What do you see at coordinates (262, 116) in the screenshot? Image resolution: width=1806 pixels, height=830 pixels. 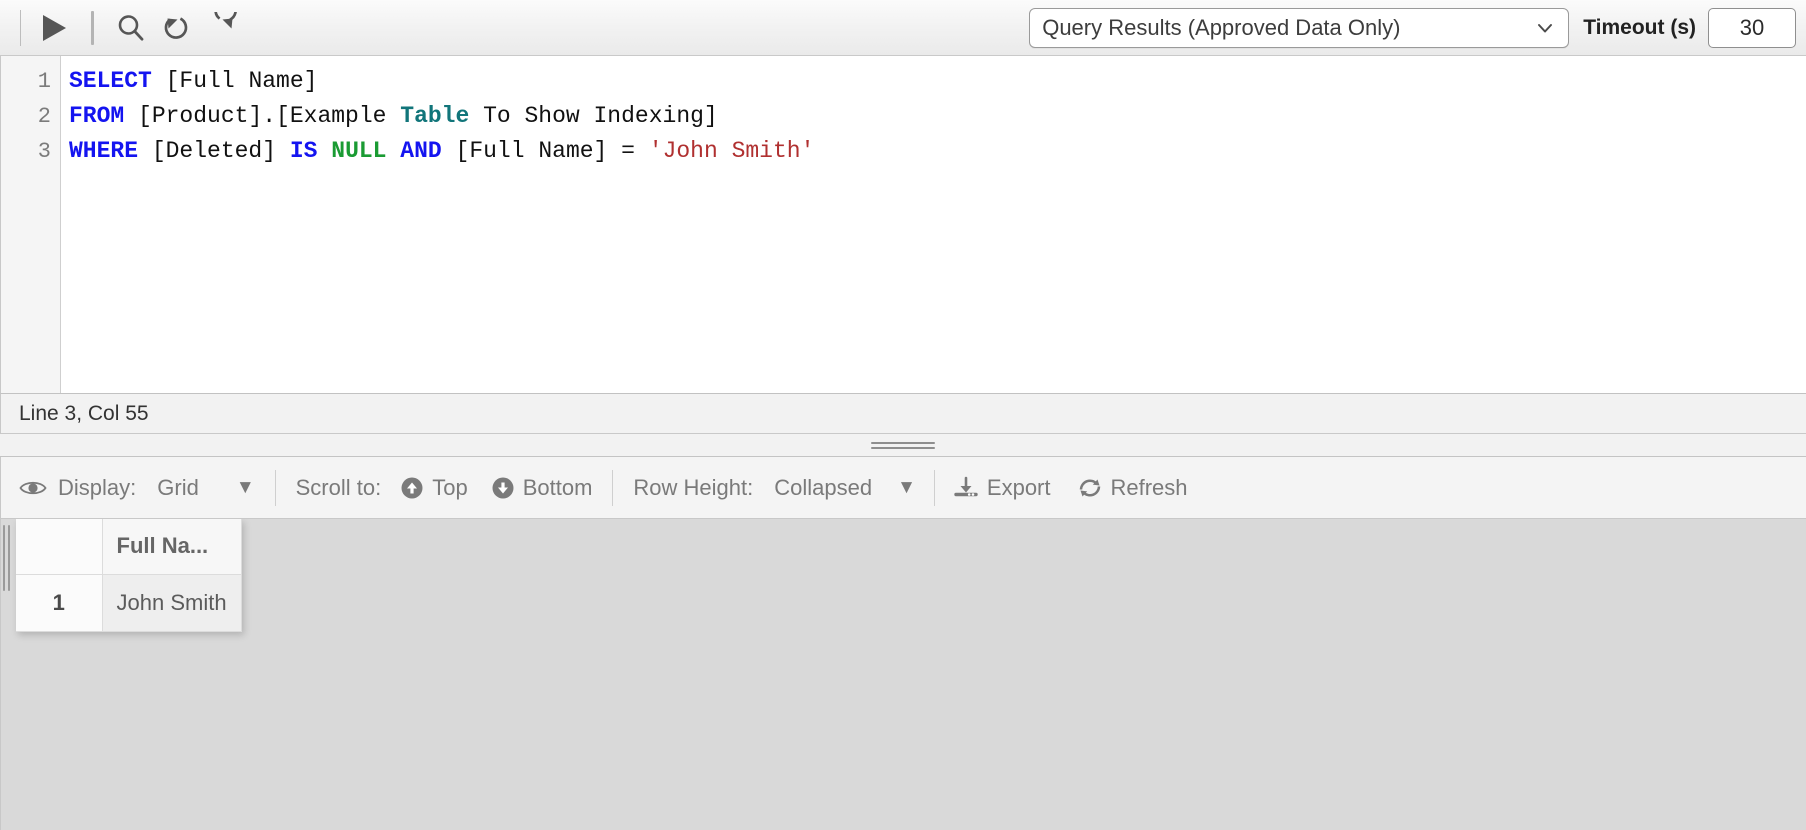 I see `code-token-plain: [Product].[Example` at bounding box center [262, 116].